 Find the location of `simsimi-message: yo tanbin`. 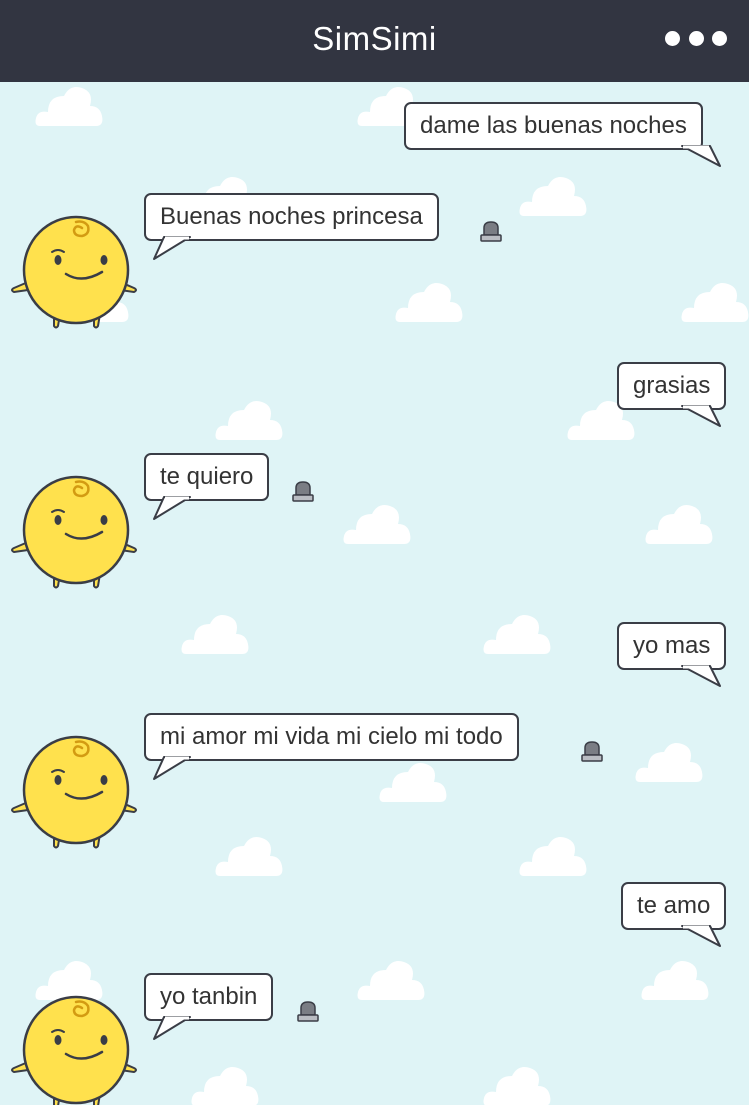

simsimi-message: yo tanbin is located at coordinates (209, 997).